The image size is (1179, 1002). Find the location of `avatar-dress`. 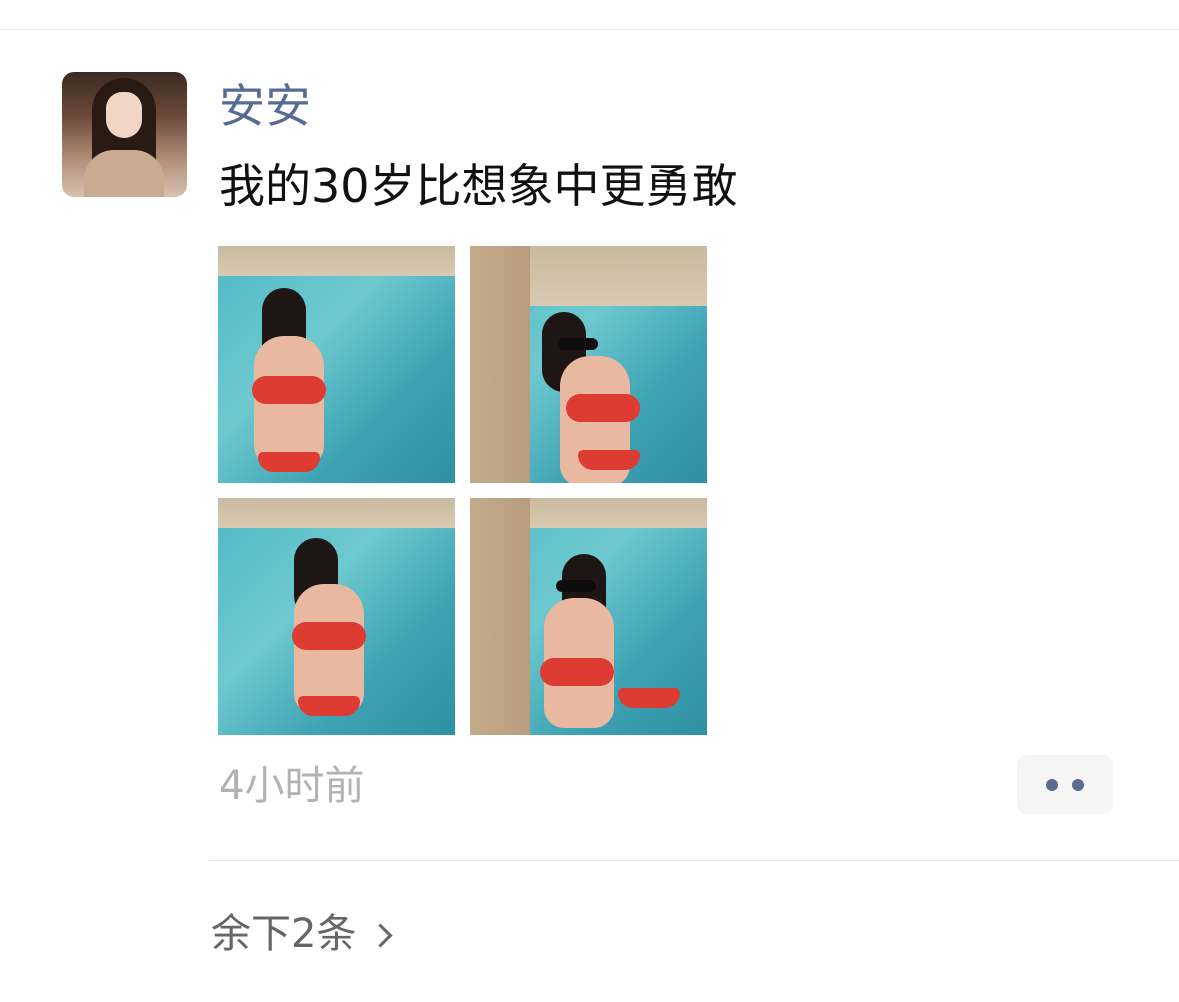

avatar-dress is located at coordinates (124, 173).